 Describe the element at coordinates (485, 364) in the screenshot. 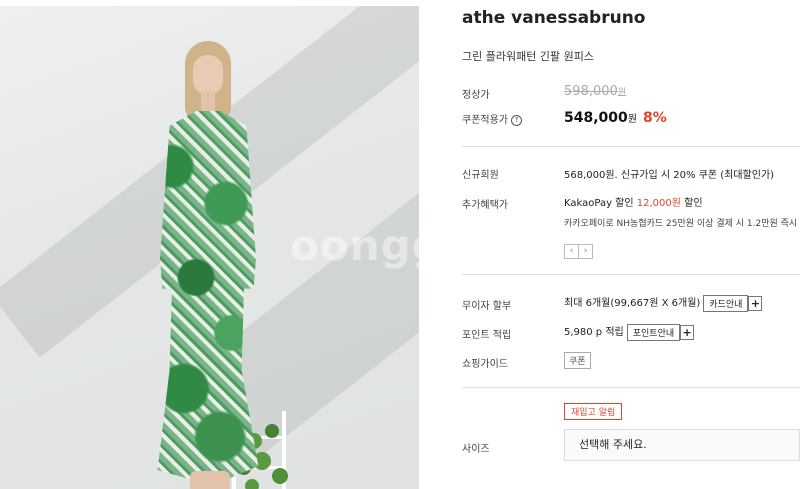

I see `shopping-guide-label: 쇼핑가이드` at that location.